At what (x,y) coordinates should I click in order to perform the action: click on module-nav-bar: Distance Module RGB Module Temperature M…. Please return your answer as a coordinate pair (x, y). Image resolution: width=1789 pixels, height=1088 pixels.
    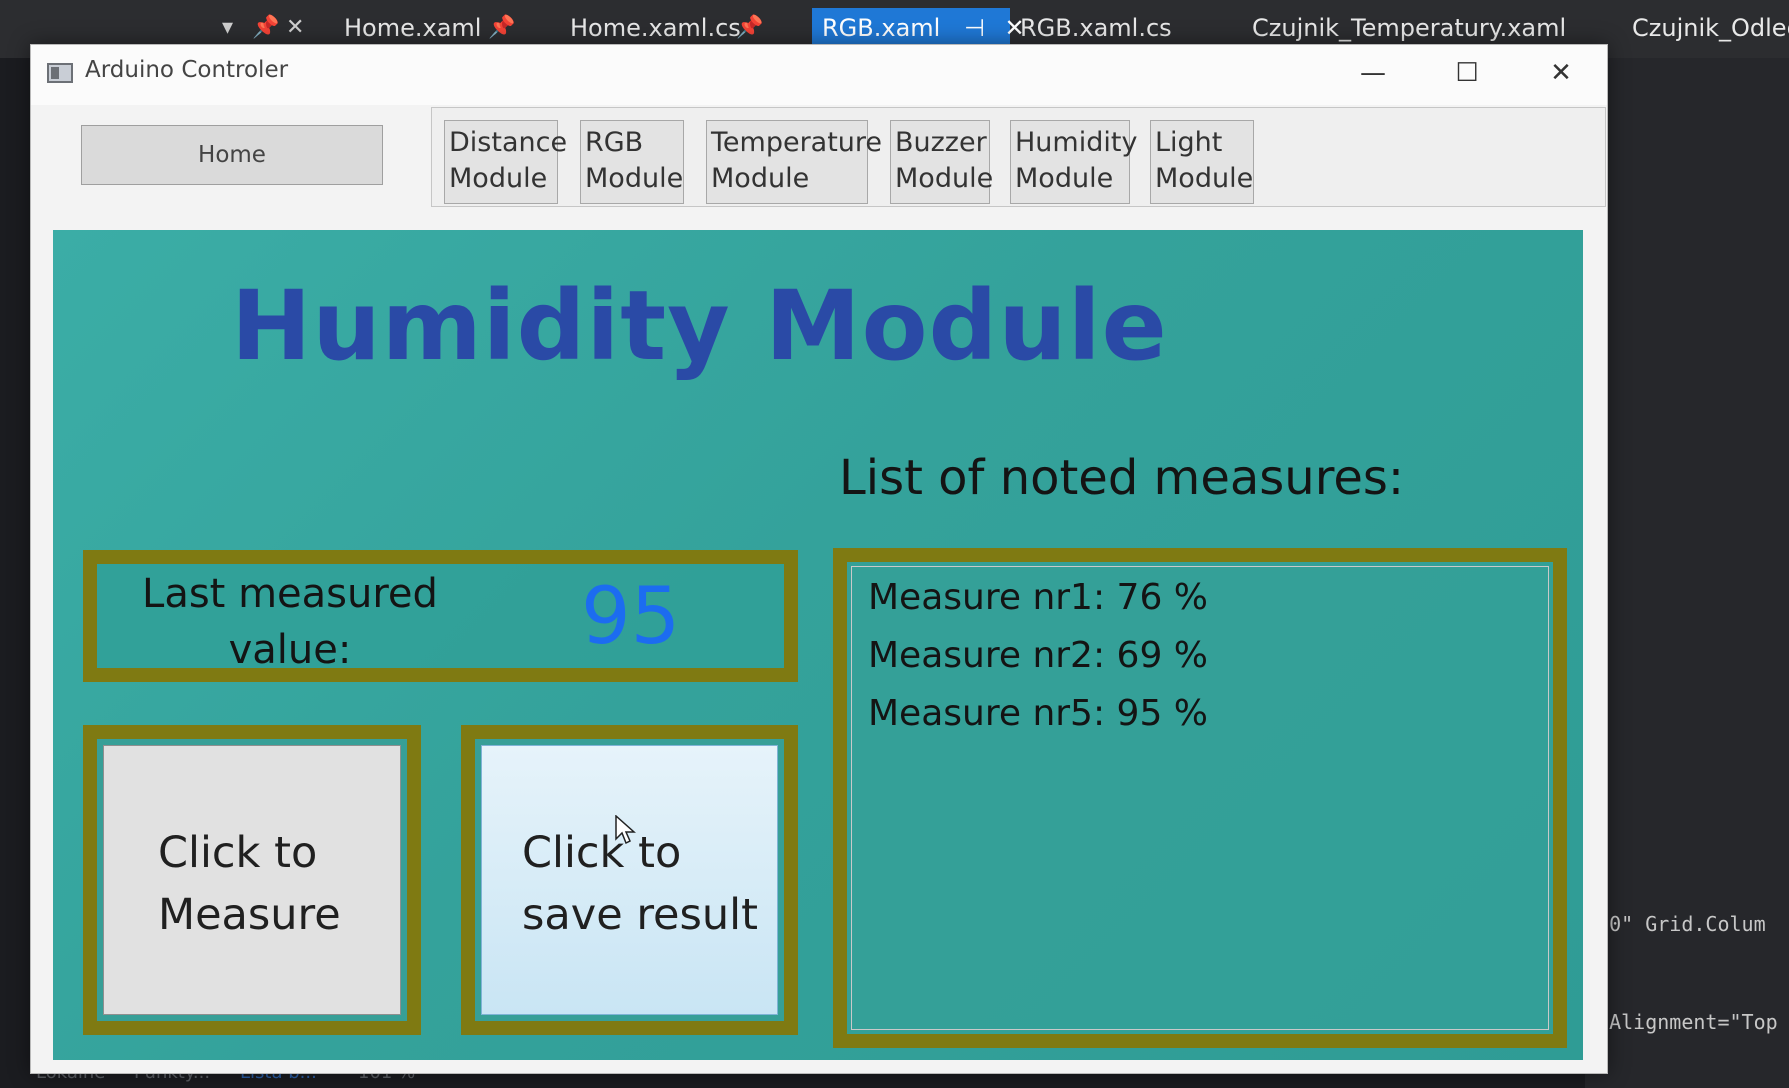
    Looking at the image, I should click on (1018, 157).